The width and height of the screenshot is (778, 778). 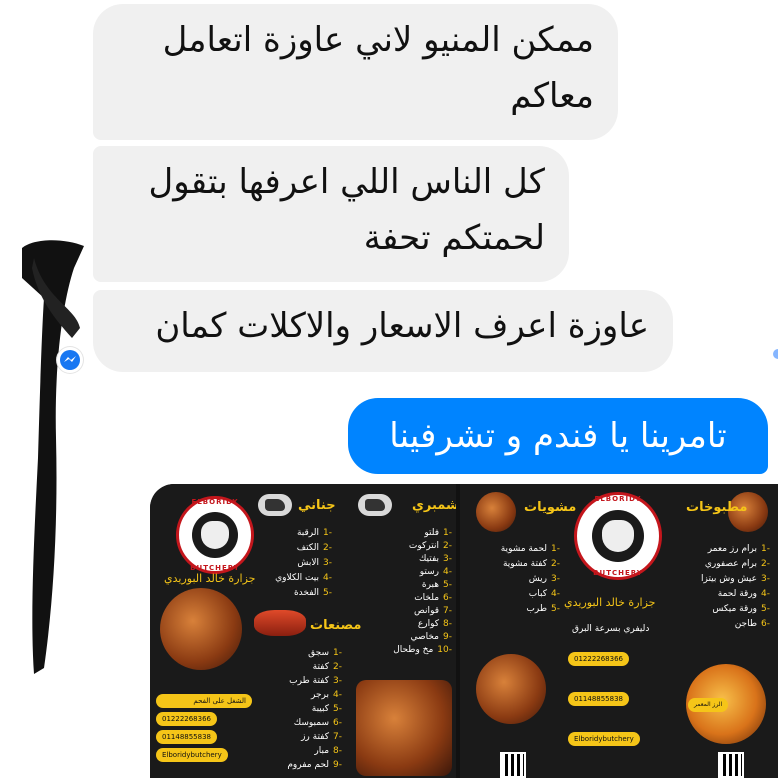 I want to click on sausage-photo, so click(x=280, y=623).